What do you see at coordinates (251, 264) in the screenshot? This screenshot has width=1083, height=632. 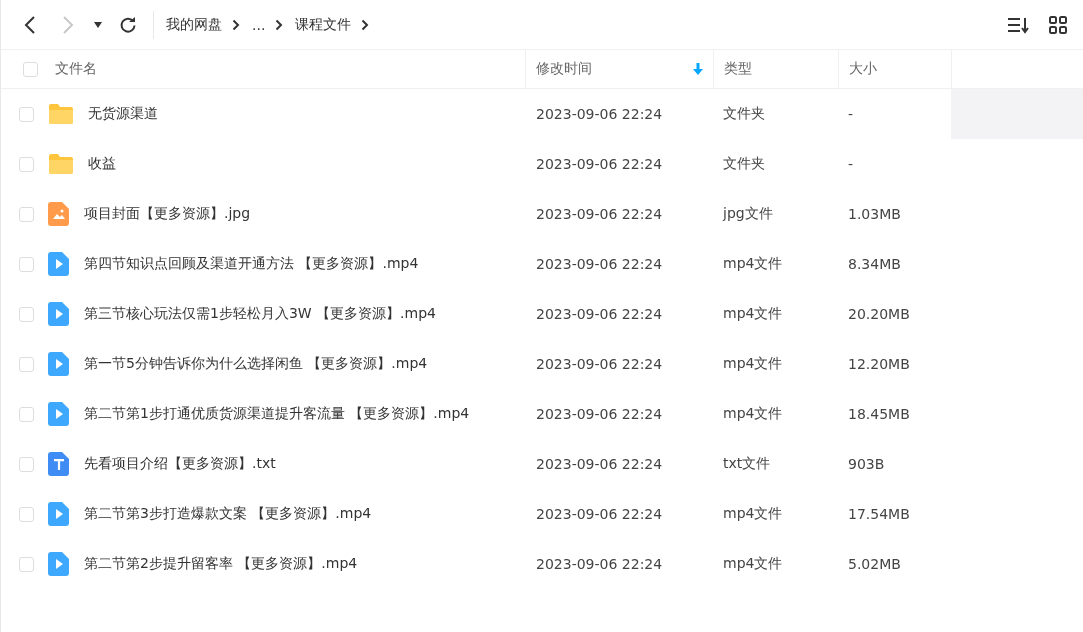 I see `file-name: 第四节知识点回顾及渠道开通方法 【更多资源】.mp4` at bounding box center [251, 264].